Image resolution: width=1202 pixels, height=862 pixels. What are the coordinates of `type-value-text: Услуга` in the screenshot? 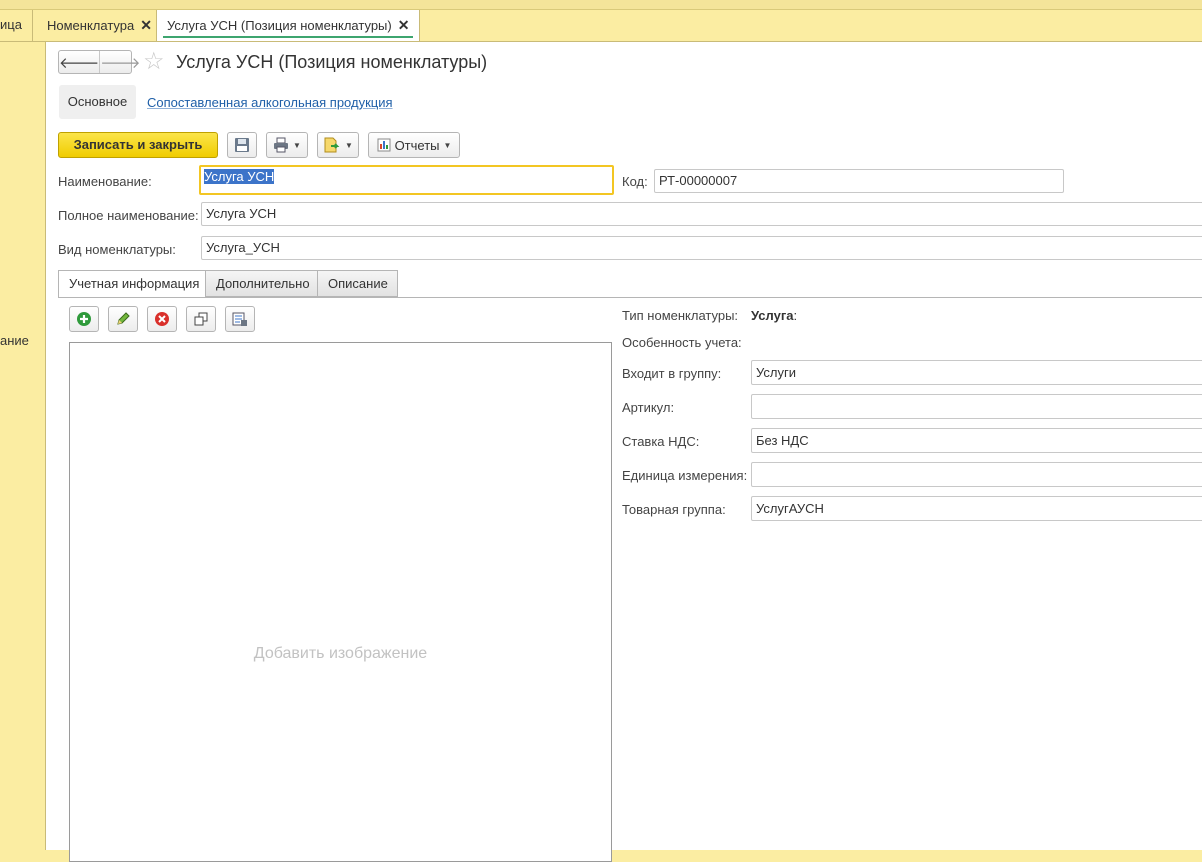 It's located at (772, 315).